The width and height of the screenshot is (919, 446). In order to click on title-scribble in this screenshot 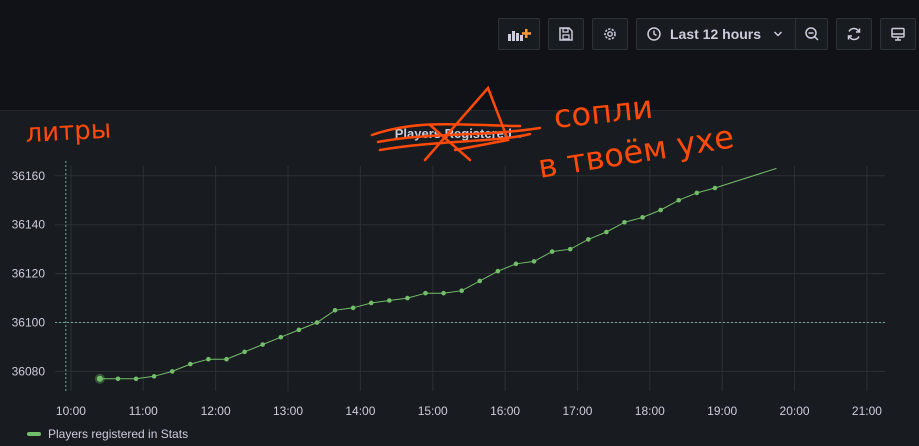, I will do `click(456, 123)`.